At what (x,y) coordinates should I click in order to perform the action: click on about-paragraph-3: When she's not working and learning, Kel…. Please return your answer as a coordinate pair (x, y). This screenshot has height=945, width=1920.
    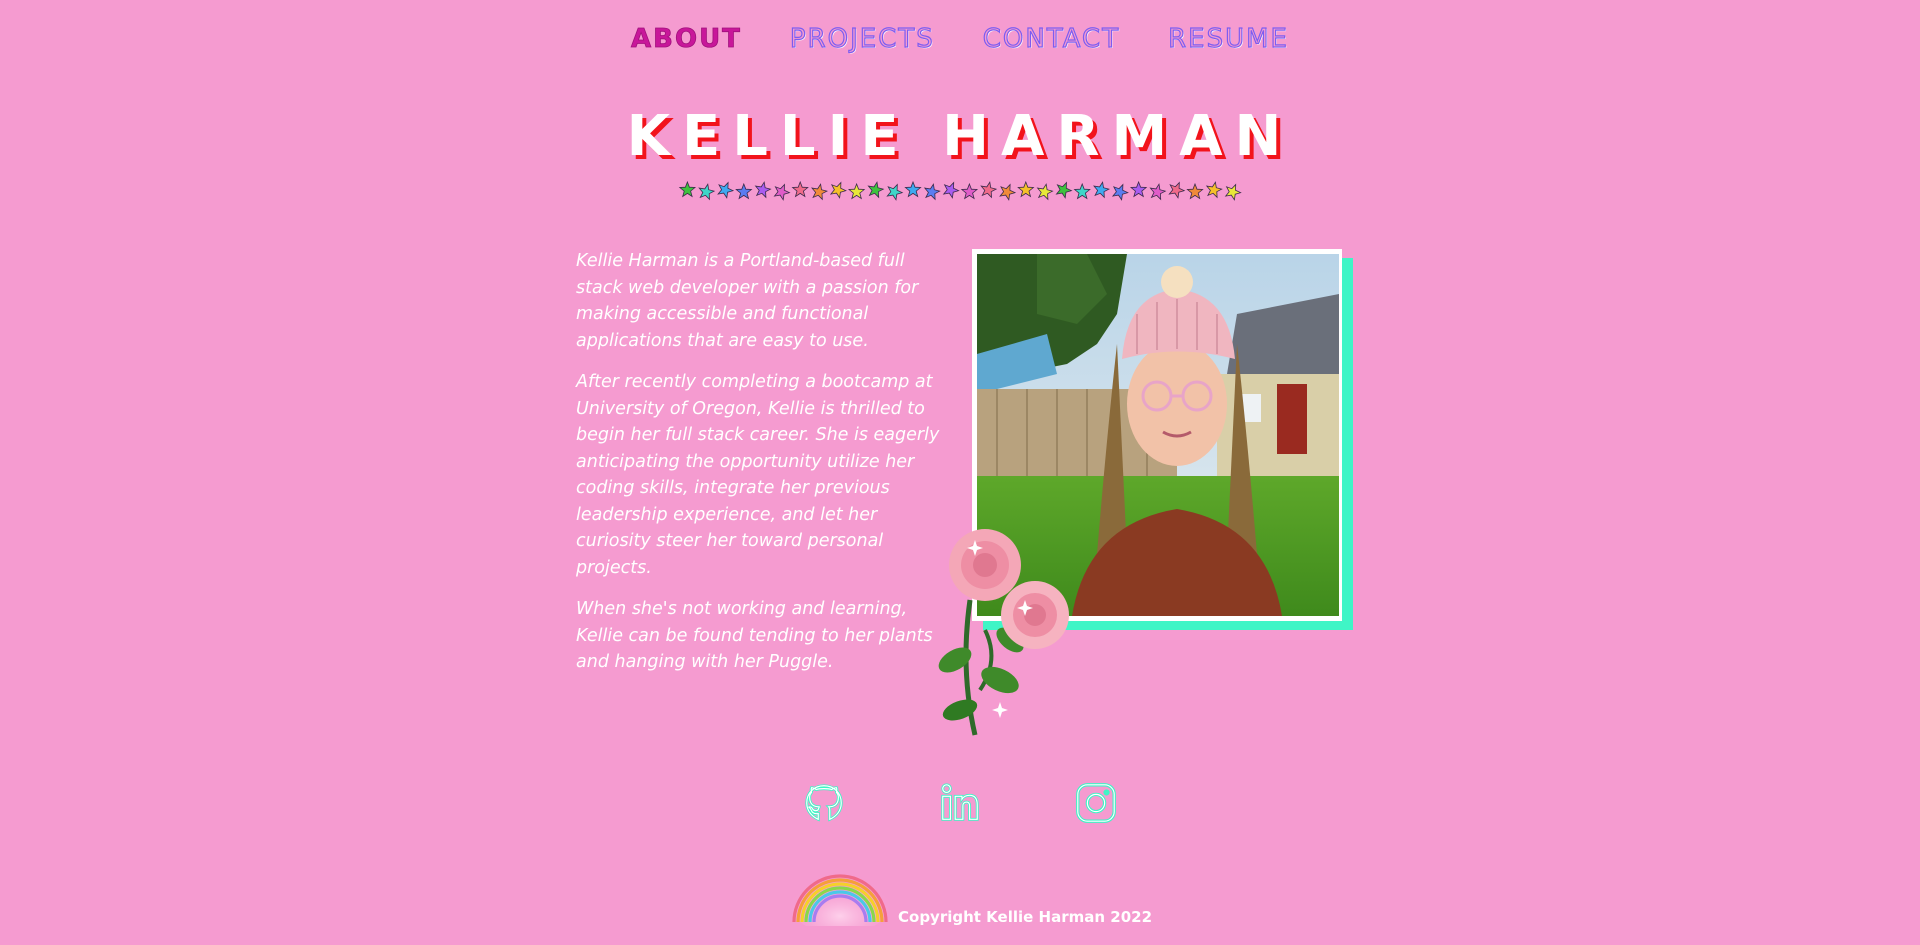
    Looking at the image, I should click on (754, 635).